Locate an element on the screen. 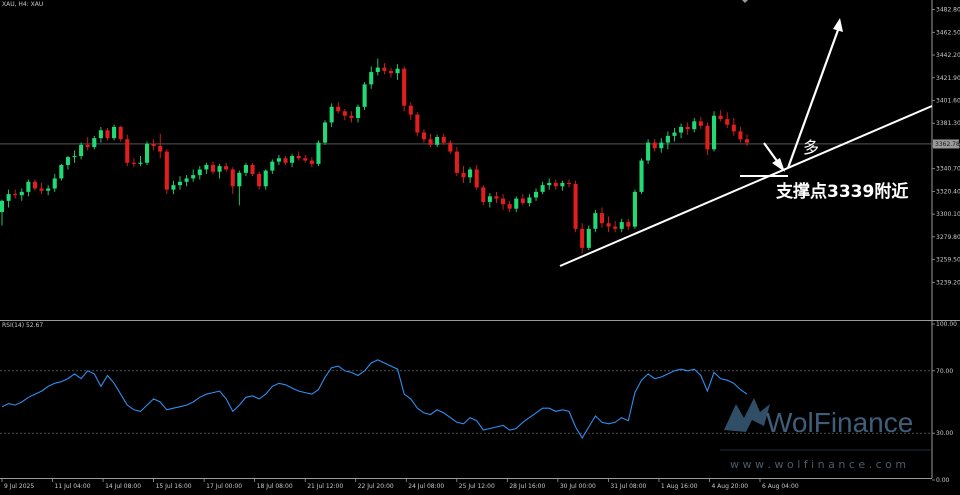 Image resolution: width=960 pixels, height=495 pixels. support-label: 支撑点3339附近 is located at coordinates (842, 191).